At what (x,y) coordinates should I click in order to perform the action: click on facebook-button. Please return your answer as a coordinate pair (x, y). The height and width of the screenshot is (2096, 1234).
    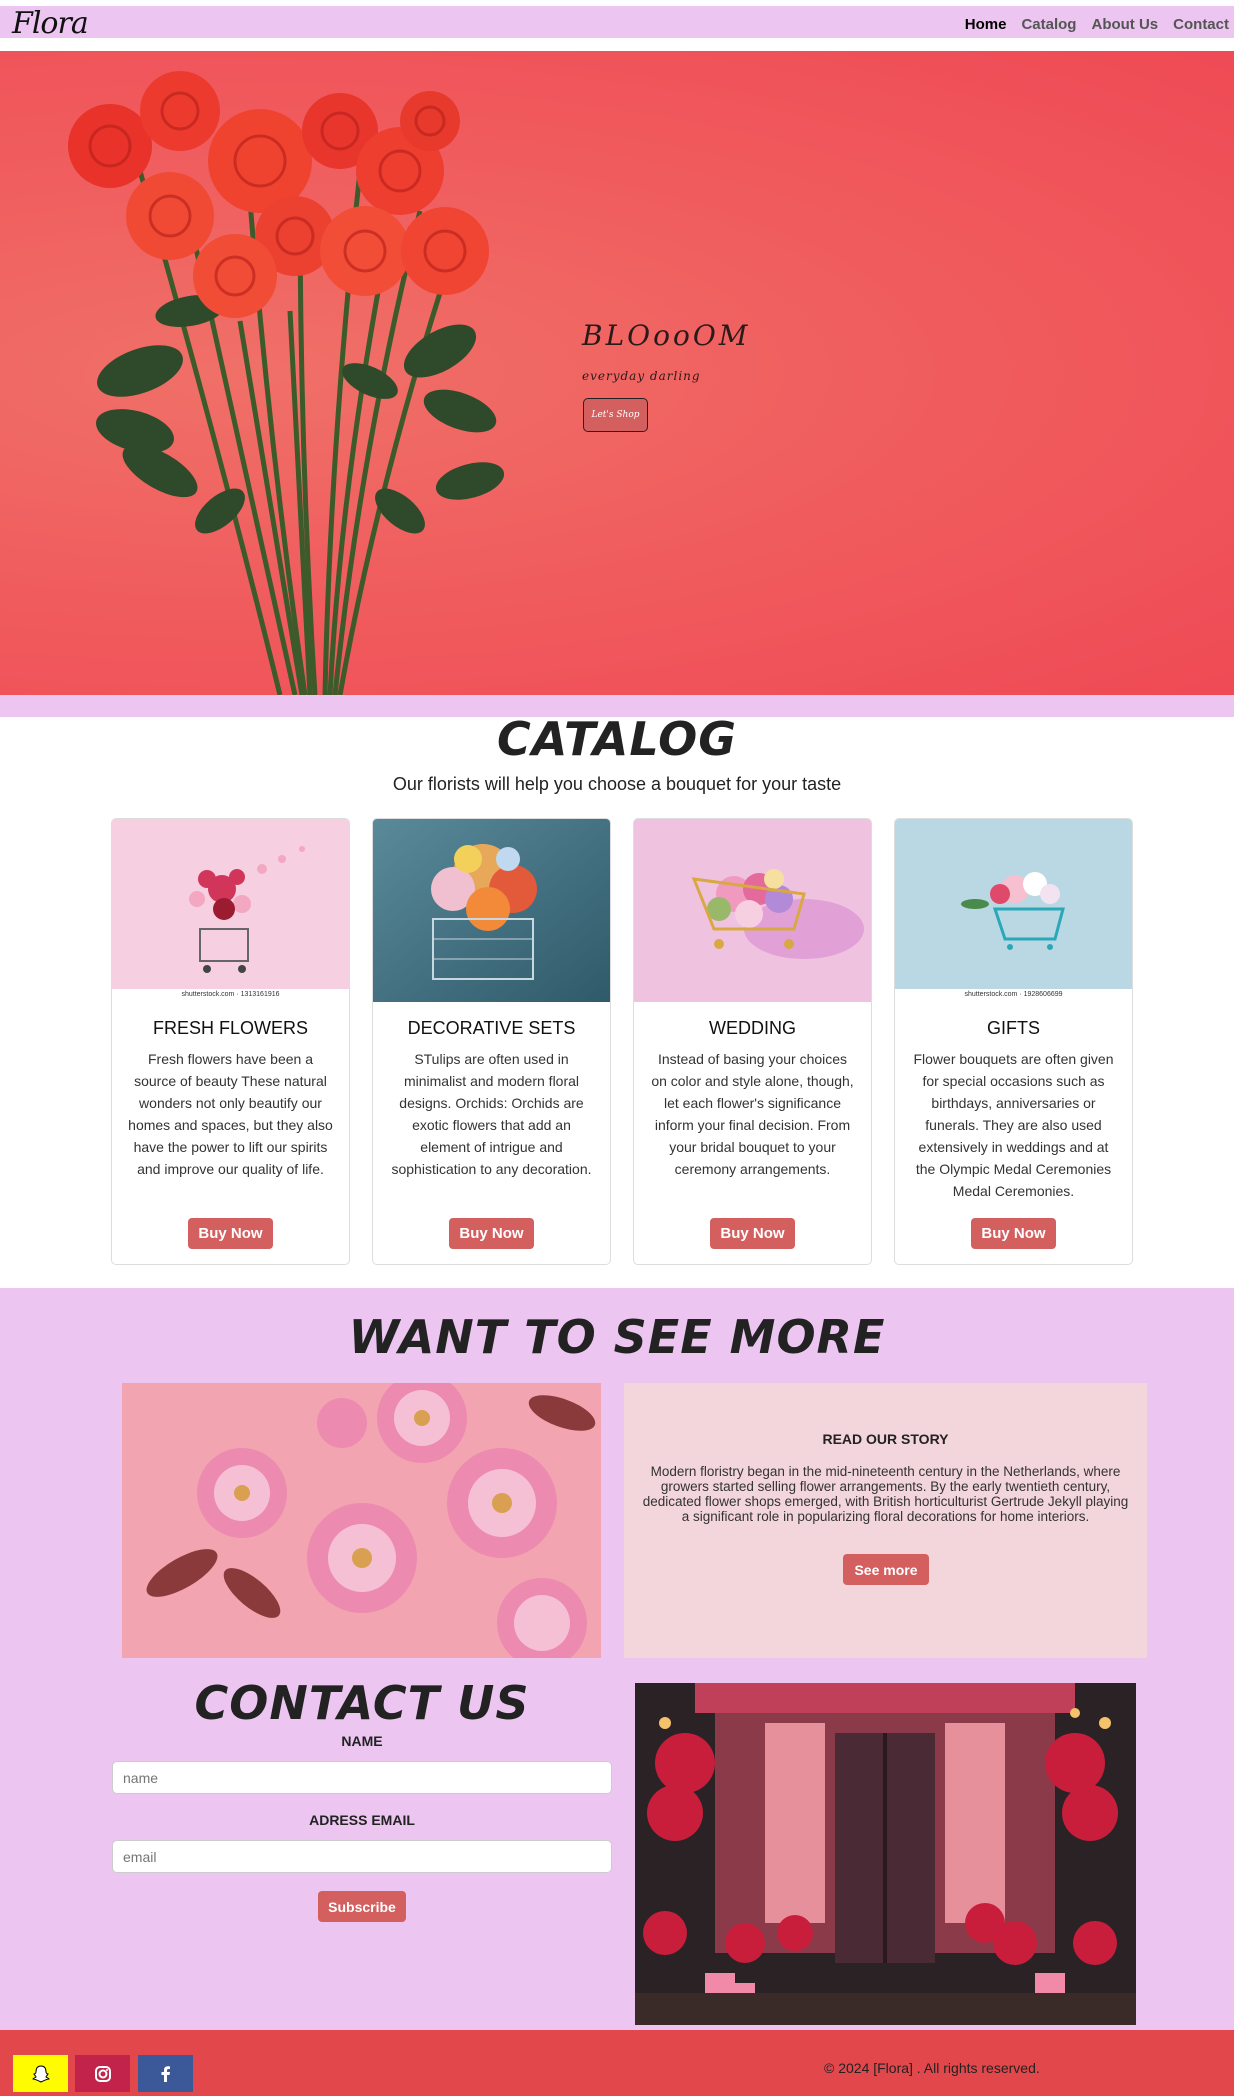
    Looking at the image, I should click on (165, 2073).